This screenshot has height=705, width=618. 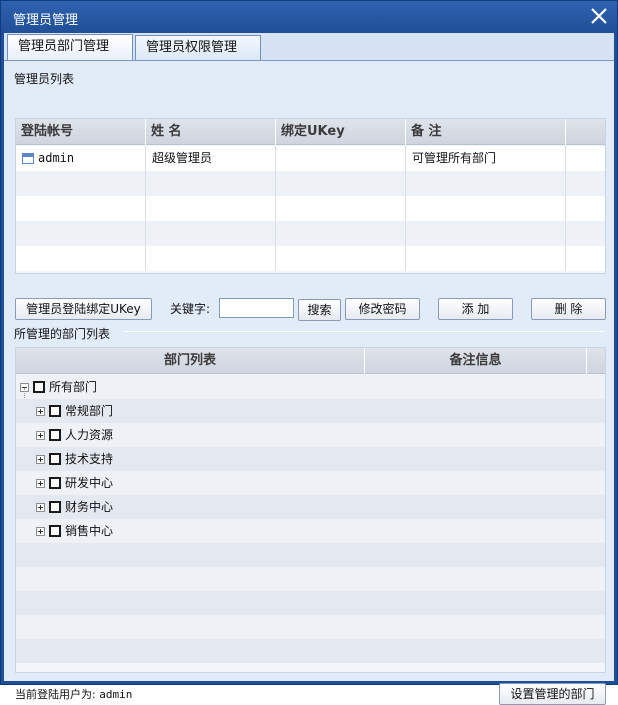 What do you see at coordinates (73, 387) in the screenshot?
I see `tree-node-label: 所有部门` at bounding box center [73, 387].